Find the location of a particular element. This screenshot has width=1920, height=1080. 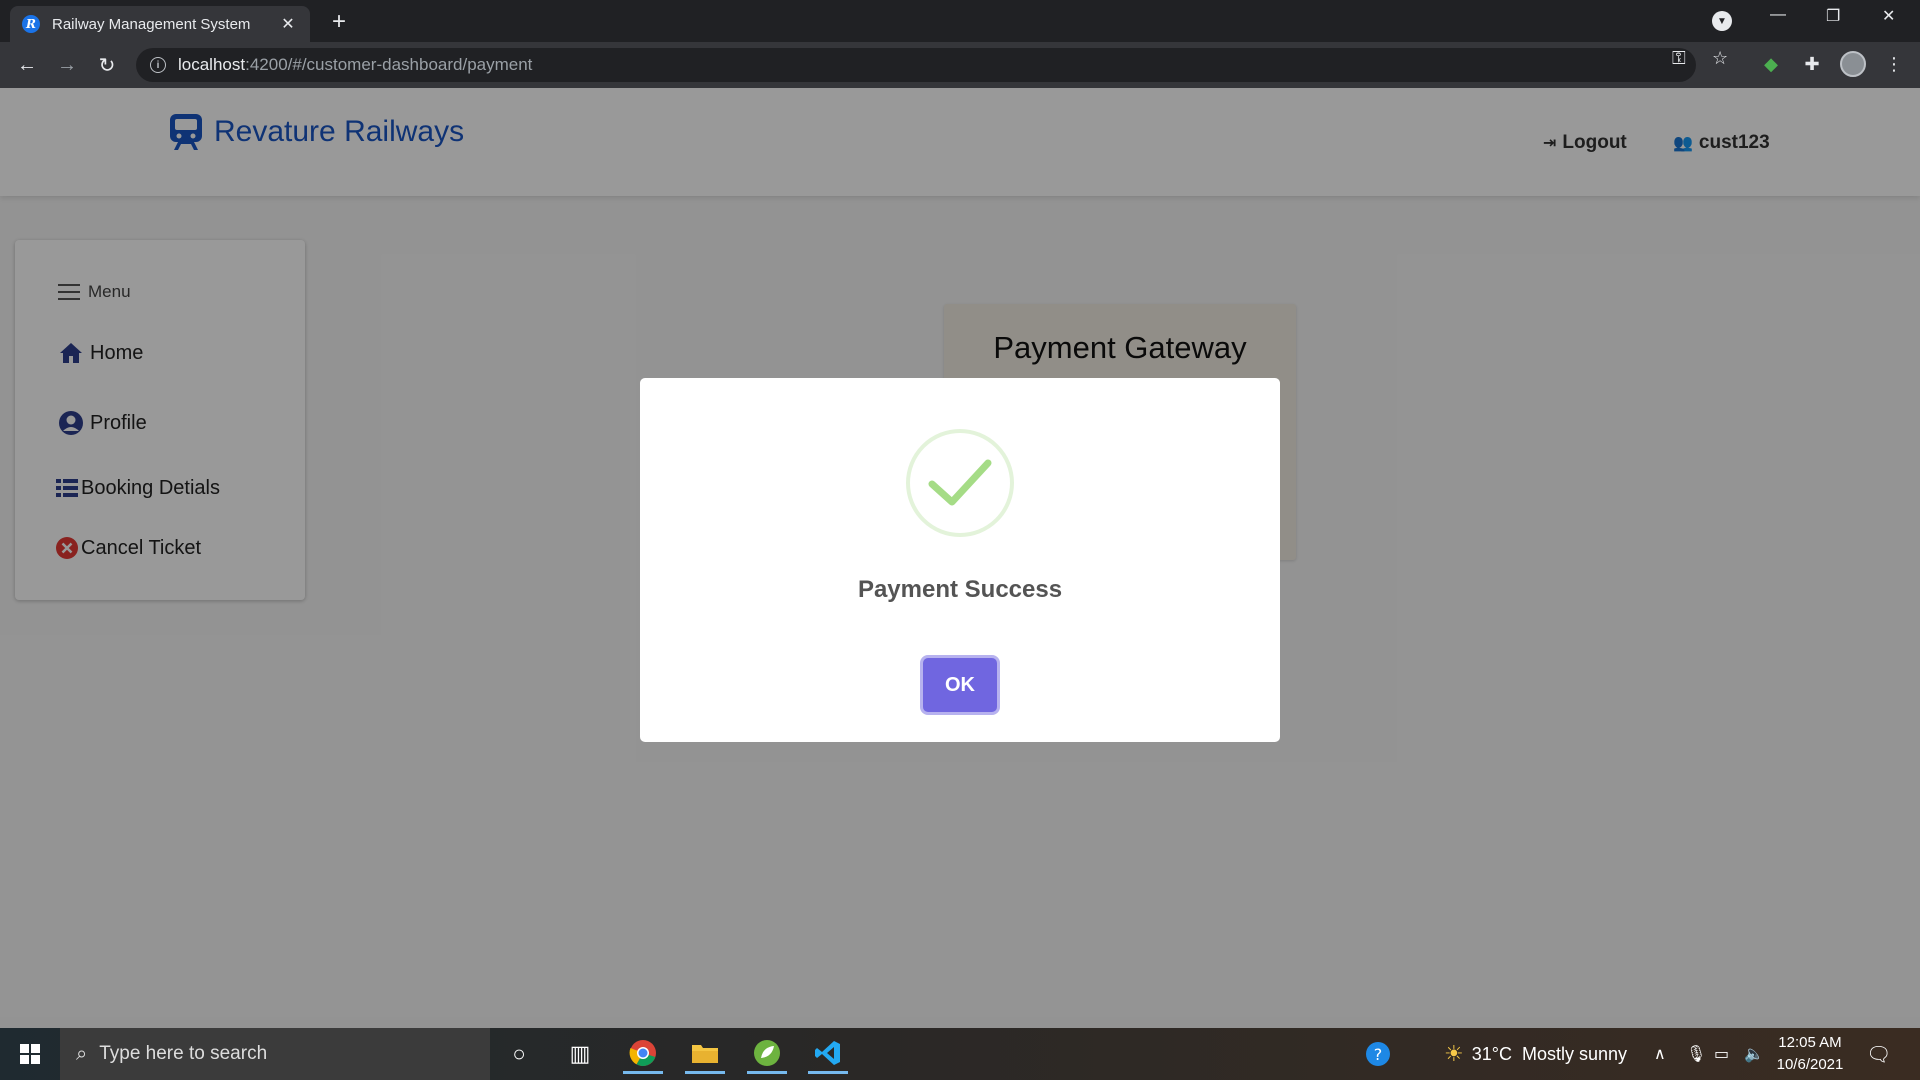

weather-temp: 31°C is located at coordinates (1491, 1053).